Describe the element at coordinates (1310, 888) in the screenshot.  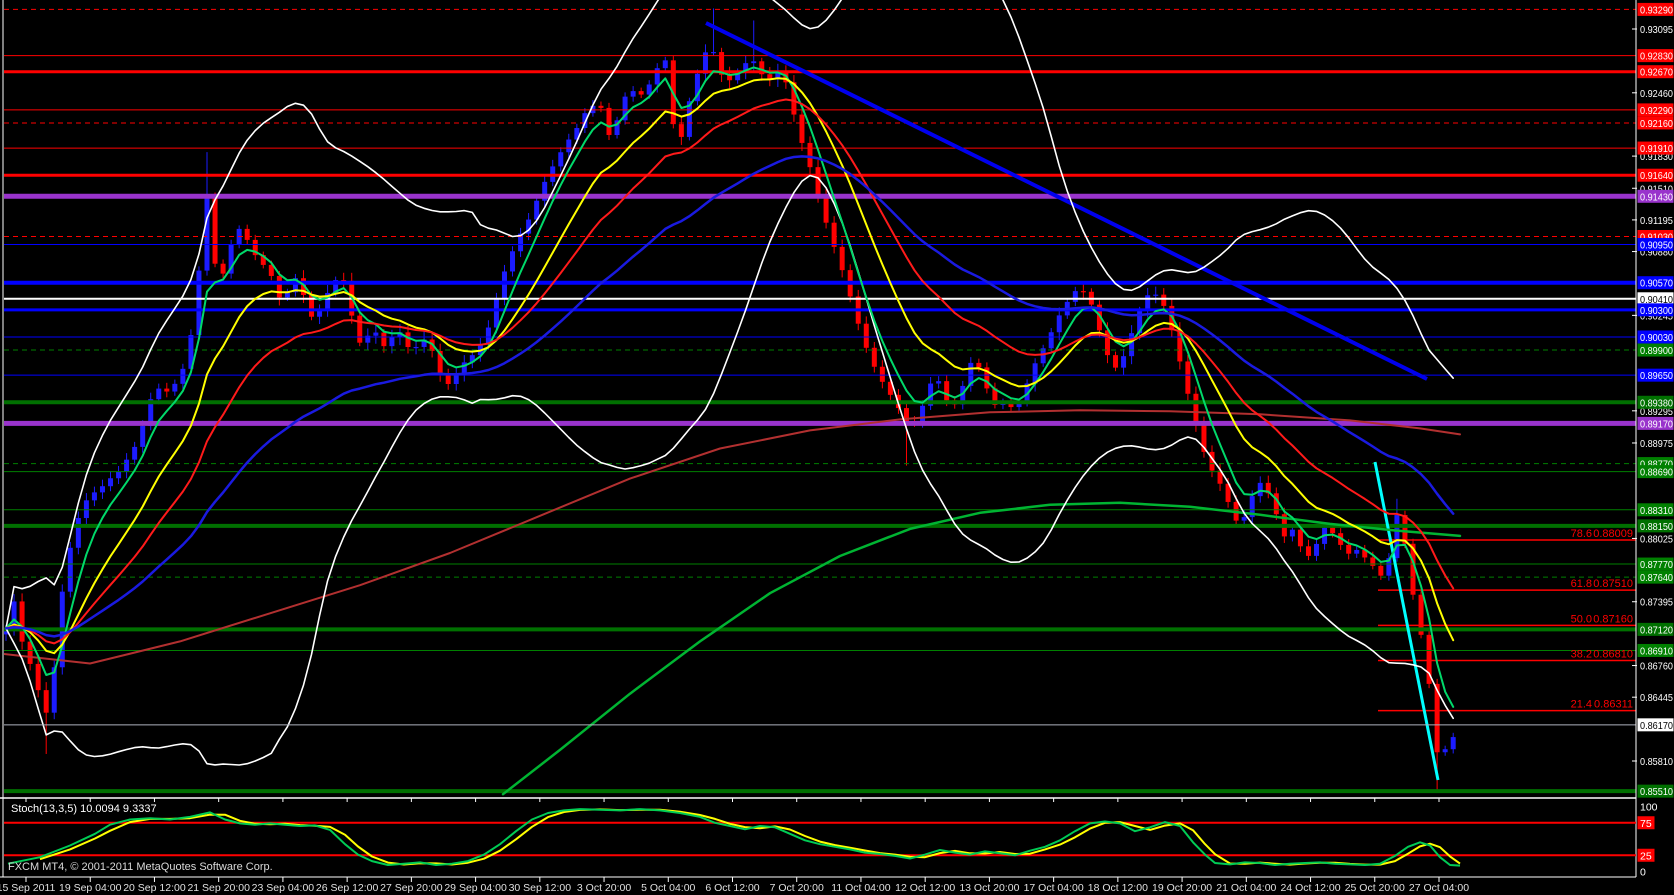
I see `time-axis-label: 24 Oct 12:00` at that location.